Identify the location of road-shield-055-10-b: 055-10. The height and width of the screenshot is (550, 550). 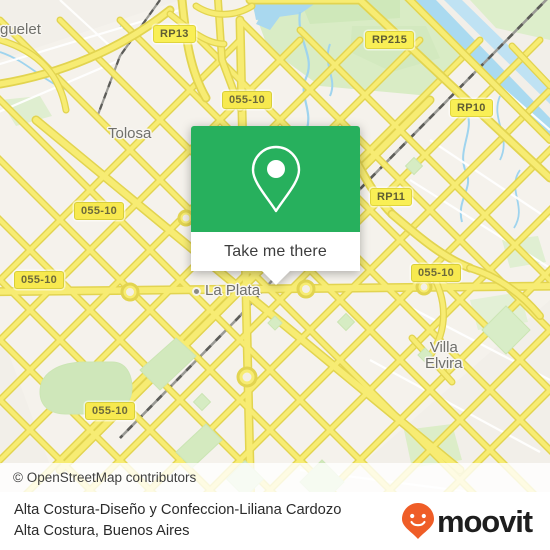
(99, 211).